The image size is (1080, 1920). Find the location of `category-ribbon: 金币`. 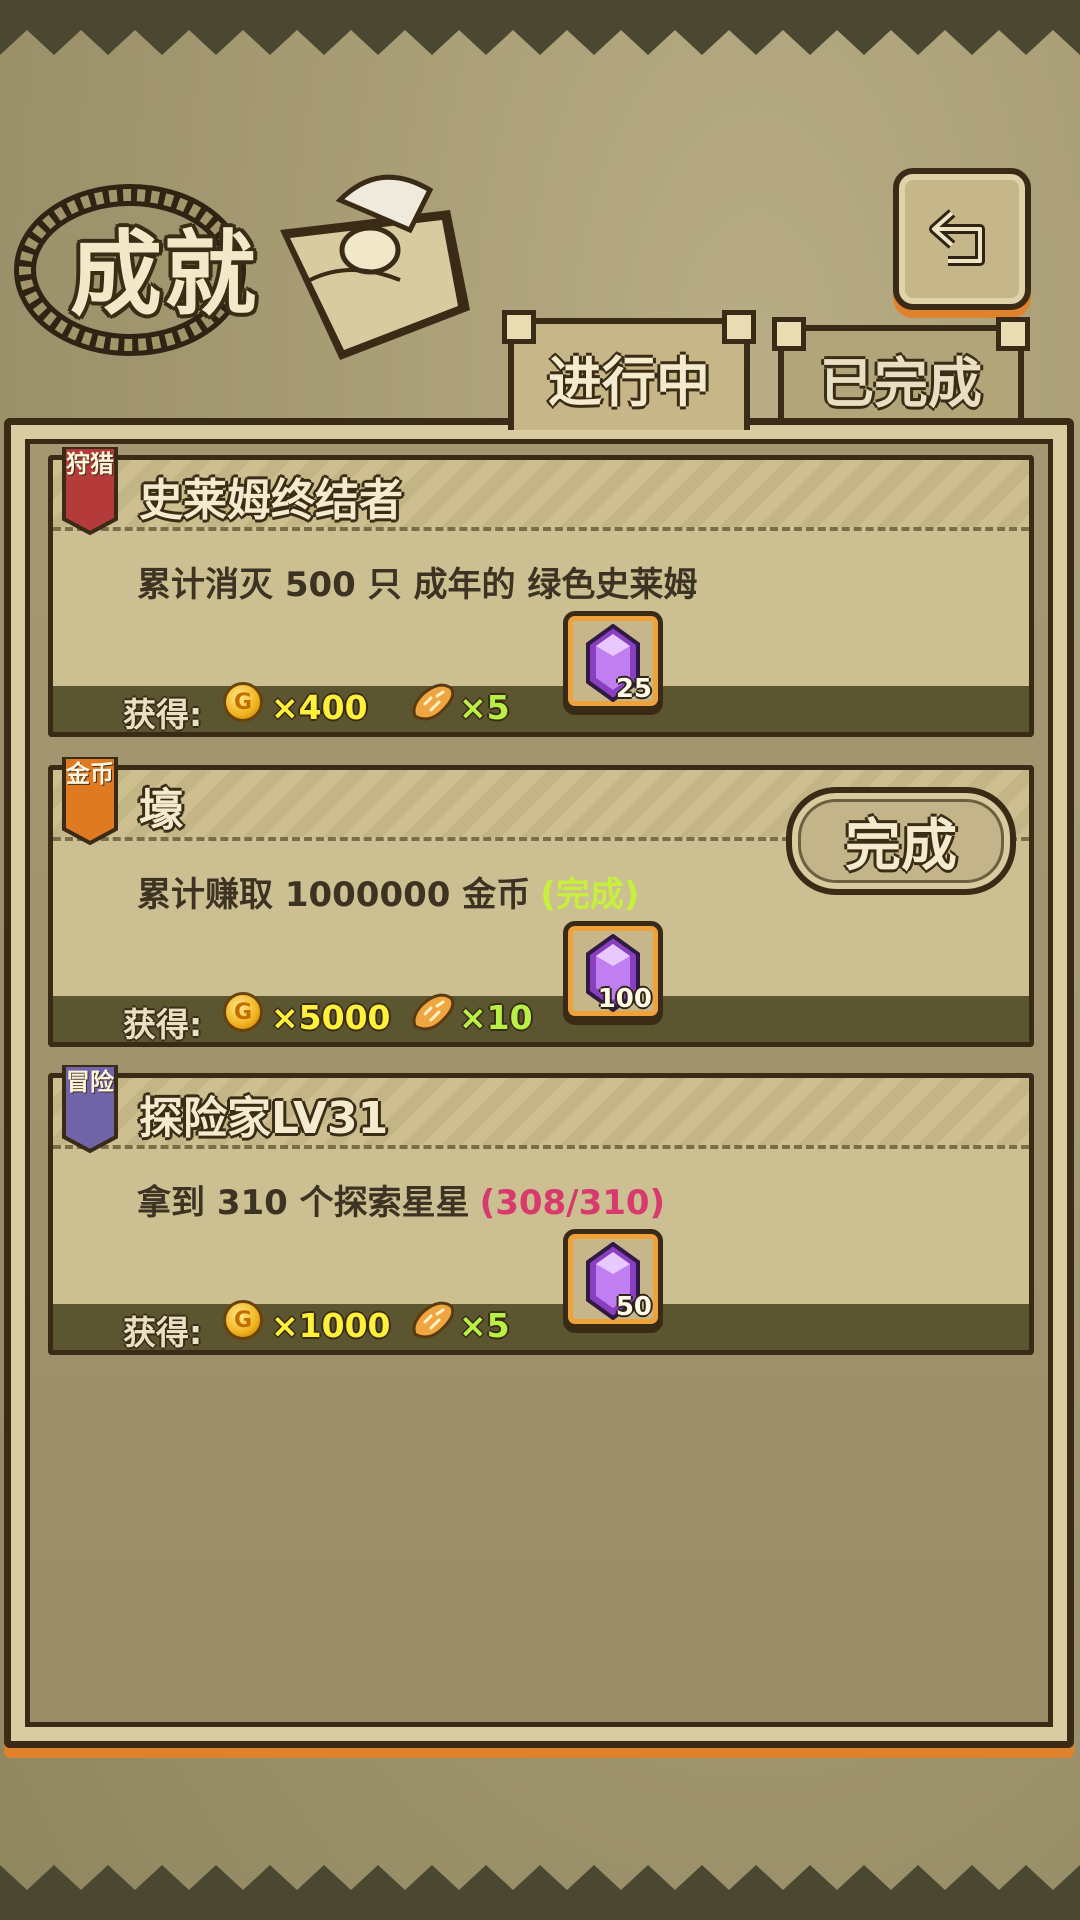

category-ribbon: 金币 is located at coordinates (90, 801).